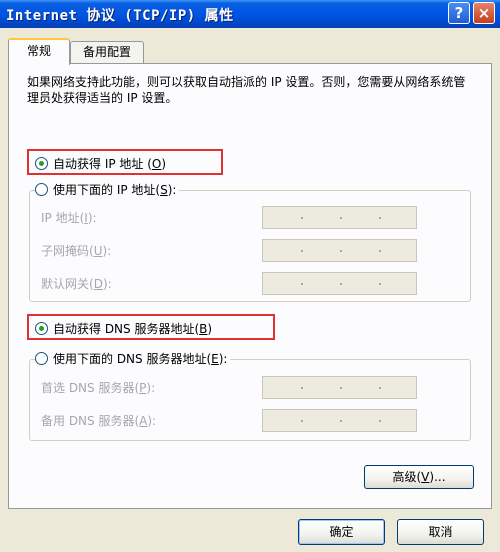 The image size is (500, 552). I want to click on cancel-button: 取消, so click(440, 532).